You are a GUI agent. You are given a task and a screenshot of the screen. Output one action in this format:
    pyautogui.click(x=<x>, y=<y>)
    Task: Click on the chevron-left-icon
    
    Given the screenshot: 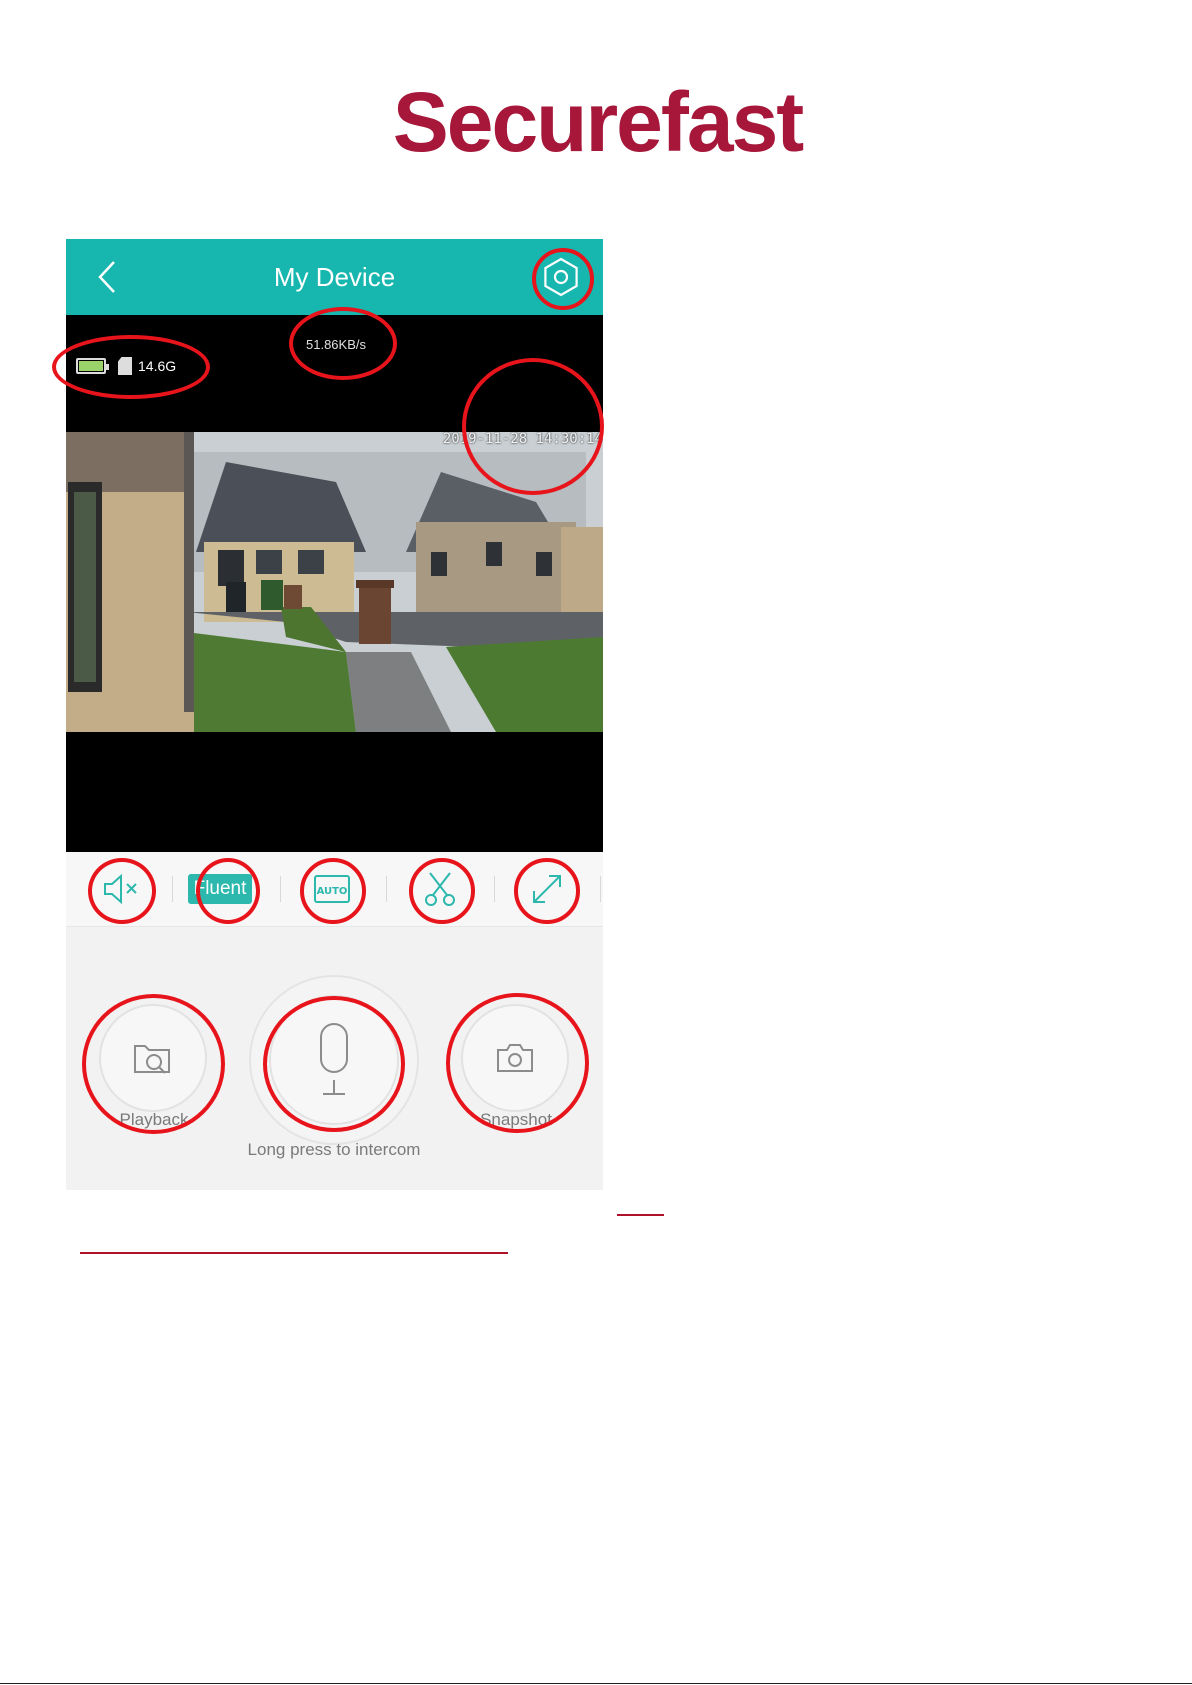 What is the action you would take?
    pyautogui.click(x=107, y=277)
    